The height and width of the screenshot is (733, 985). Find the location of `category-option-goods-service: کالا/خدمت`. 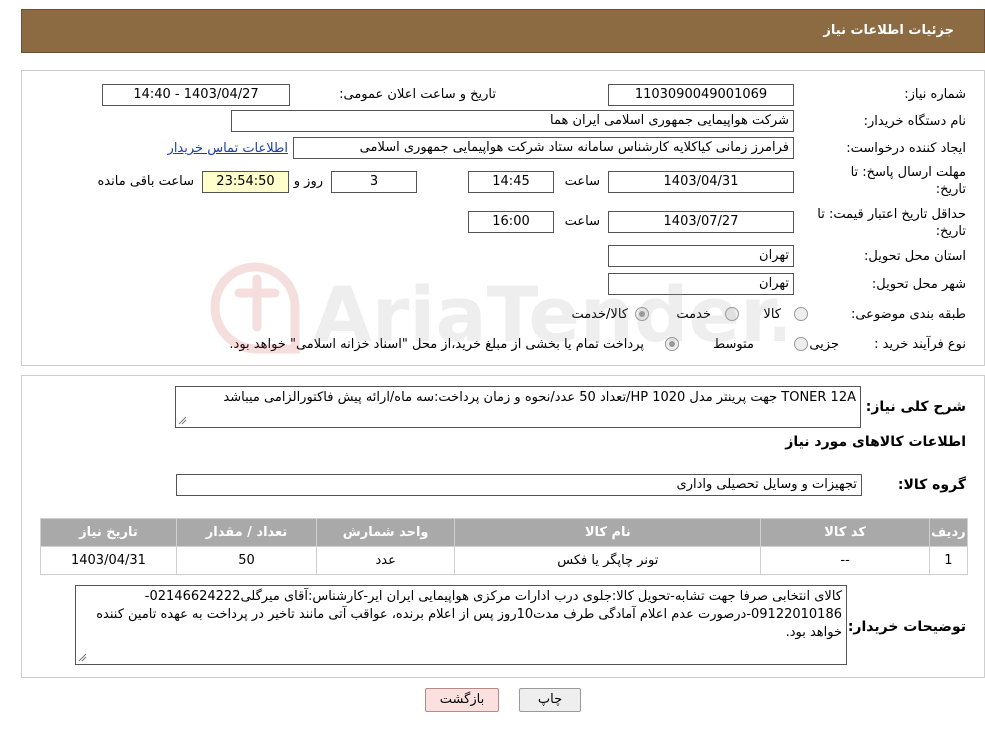

category-option-goods-service: کالا/خدمت is located at coordinates (599, 314).